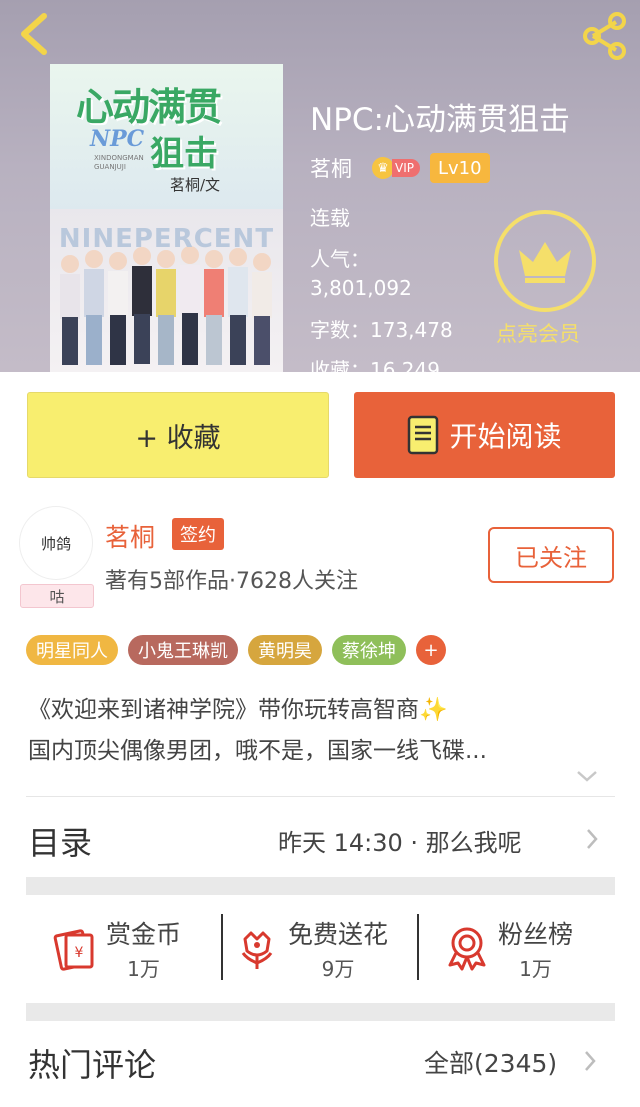 The width and height of the screenshot is (640, 1107). Describe the element at coordinates (423, 435) in the screenshot. I see `book-icon` at that location.